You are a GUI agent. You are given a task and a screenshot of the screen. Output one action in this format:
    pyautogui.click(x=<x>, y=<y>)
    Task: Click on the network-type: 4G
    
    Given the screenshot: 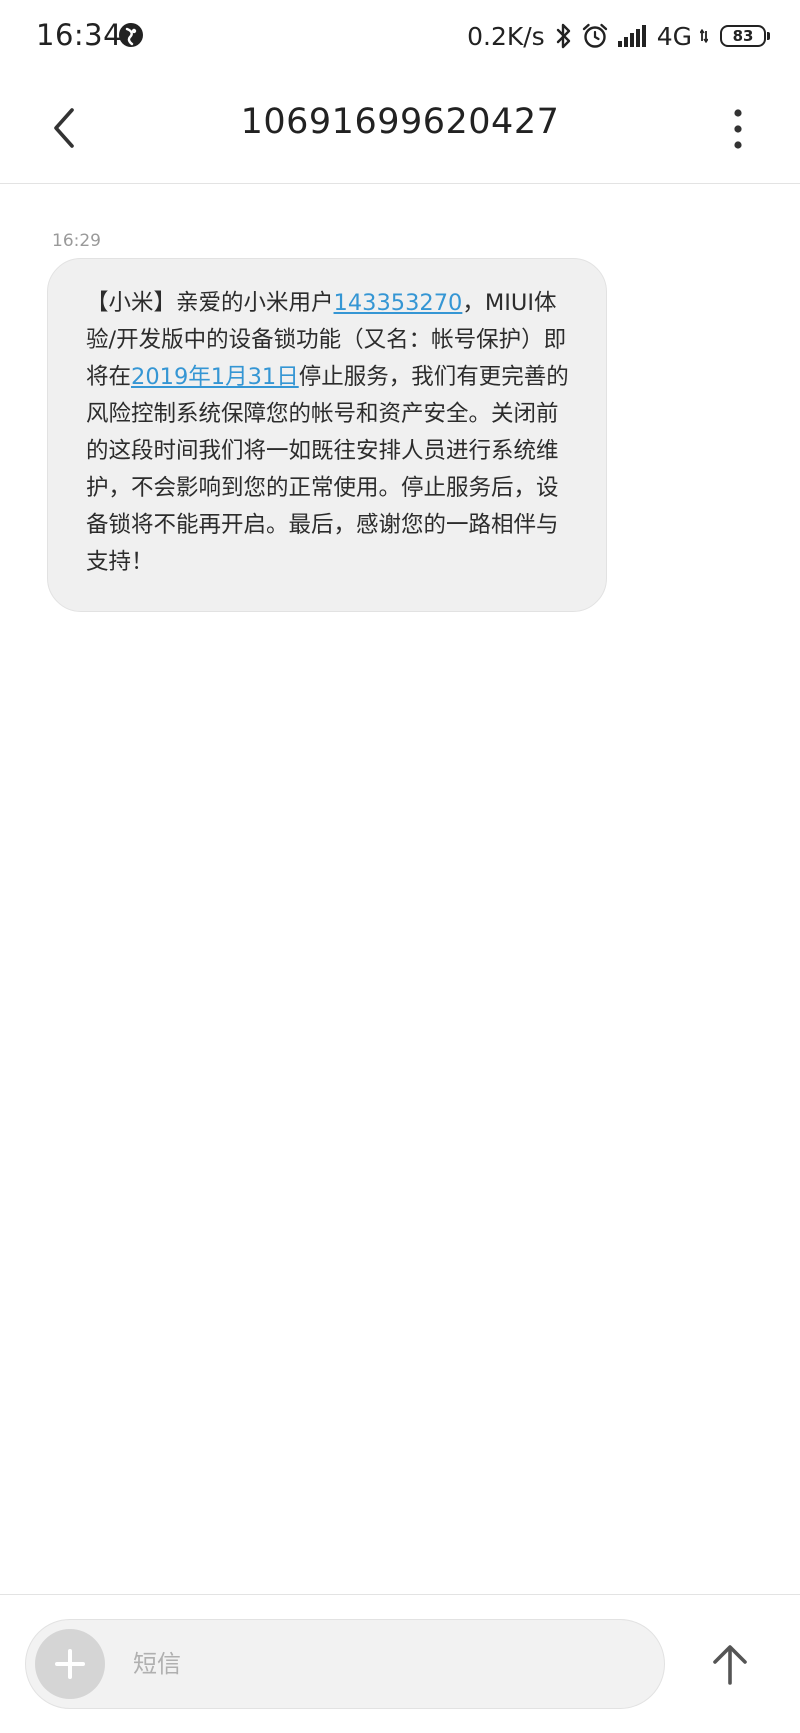 What is the action you would take?
    pyautogui.click(x=674, y=36)
    